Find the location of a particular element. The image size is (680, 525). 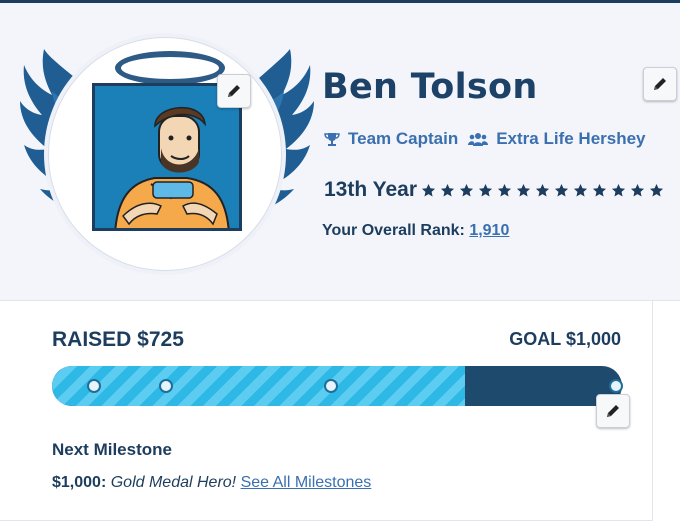

team-item: Extra Life Hershey is located at coordinates (557, 139).